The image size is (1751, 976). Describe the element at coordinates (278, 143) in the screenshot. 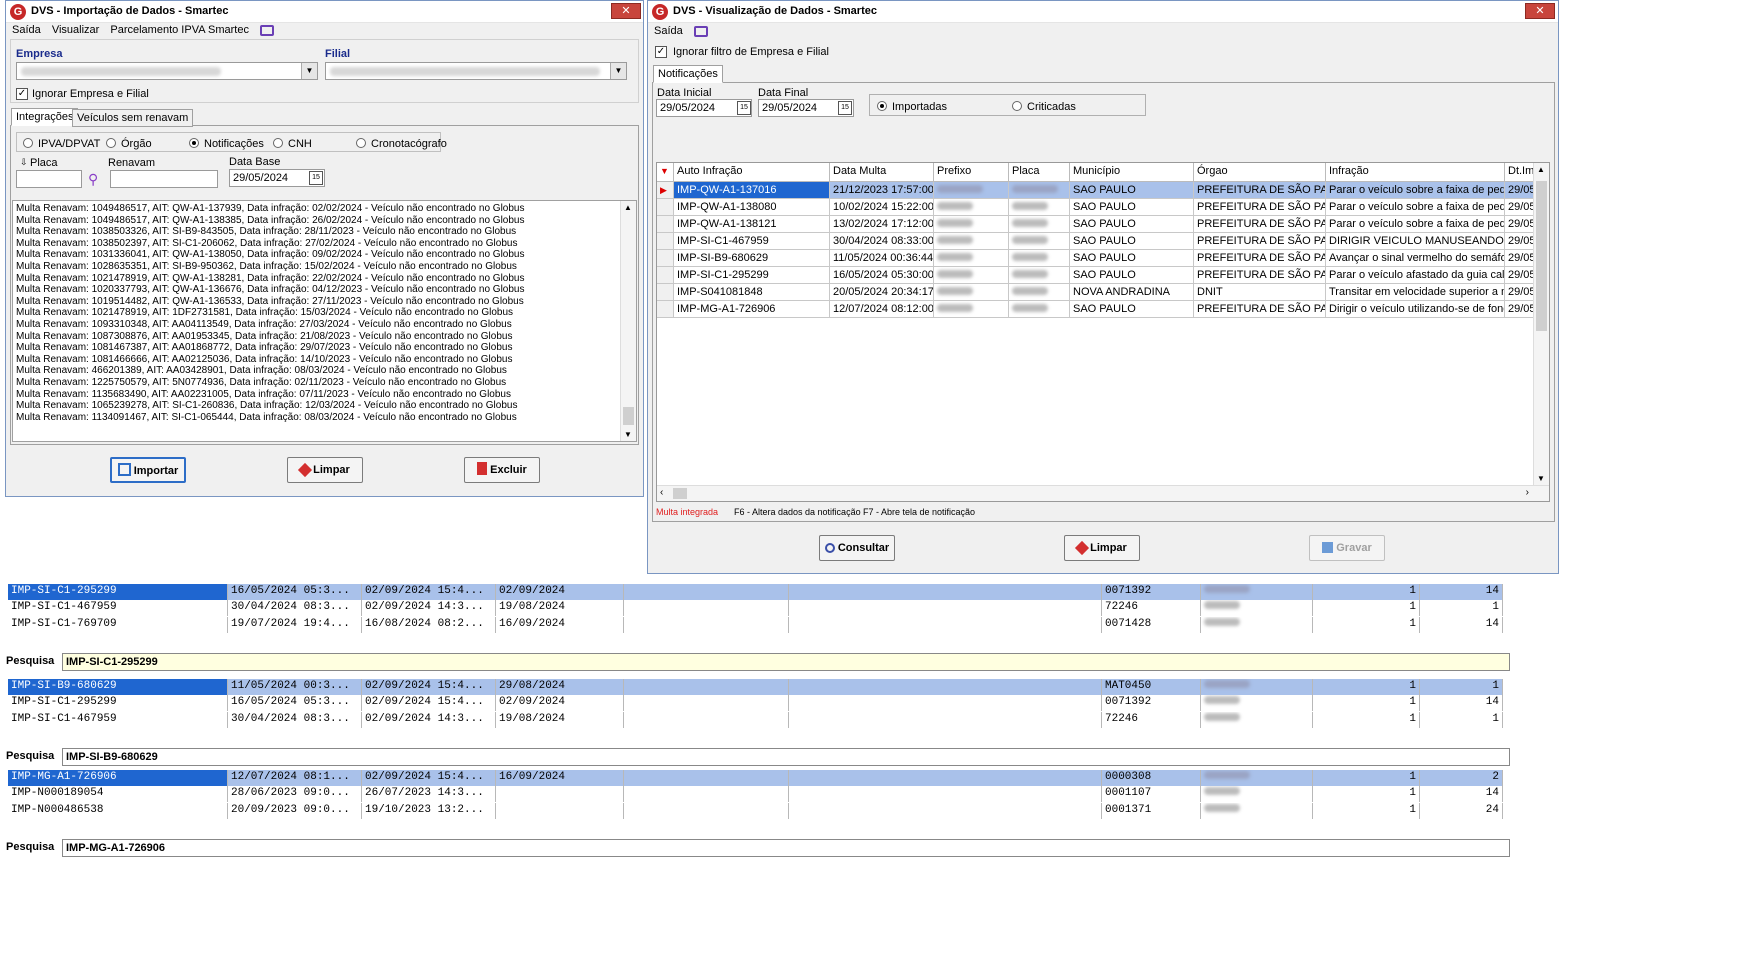

I see `radio-cnh` at that location.